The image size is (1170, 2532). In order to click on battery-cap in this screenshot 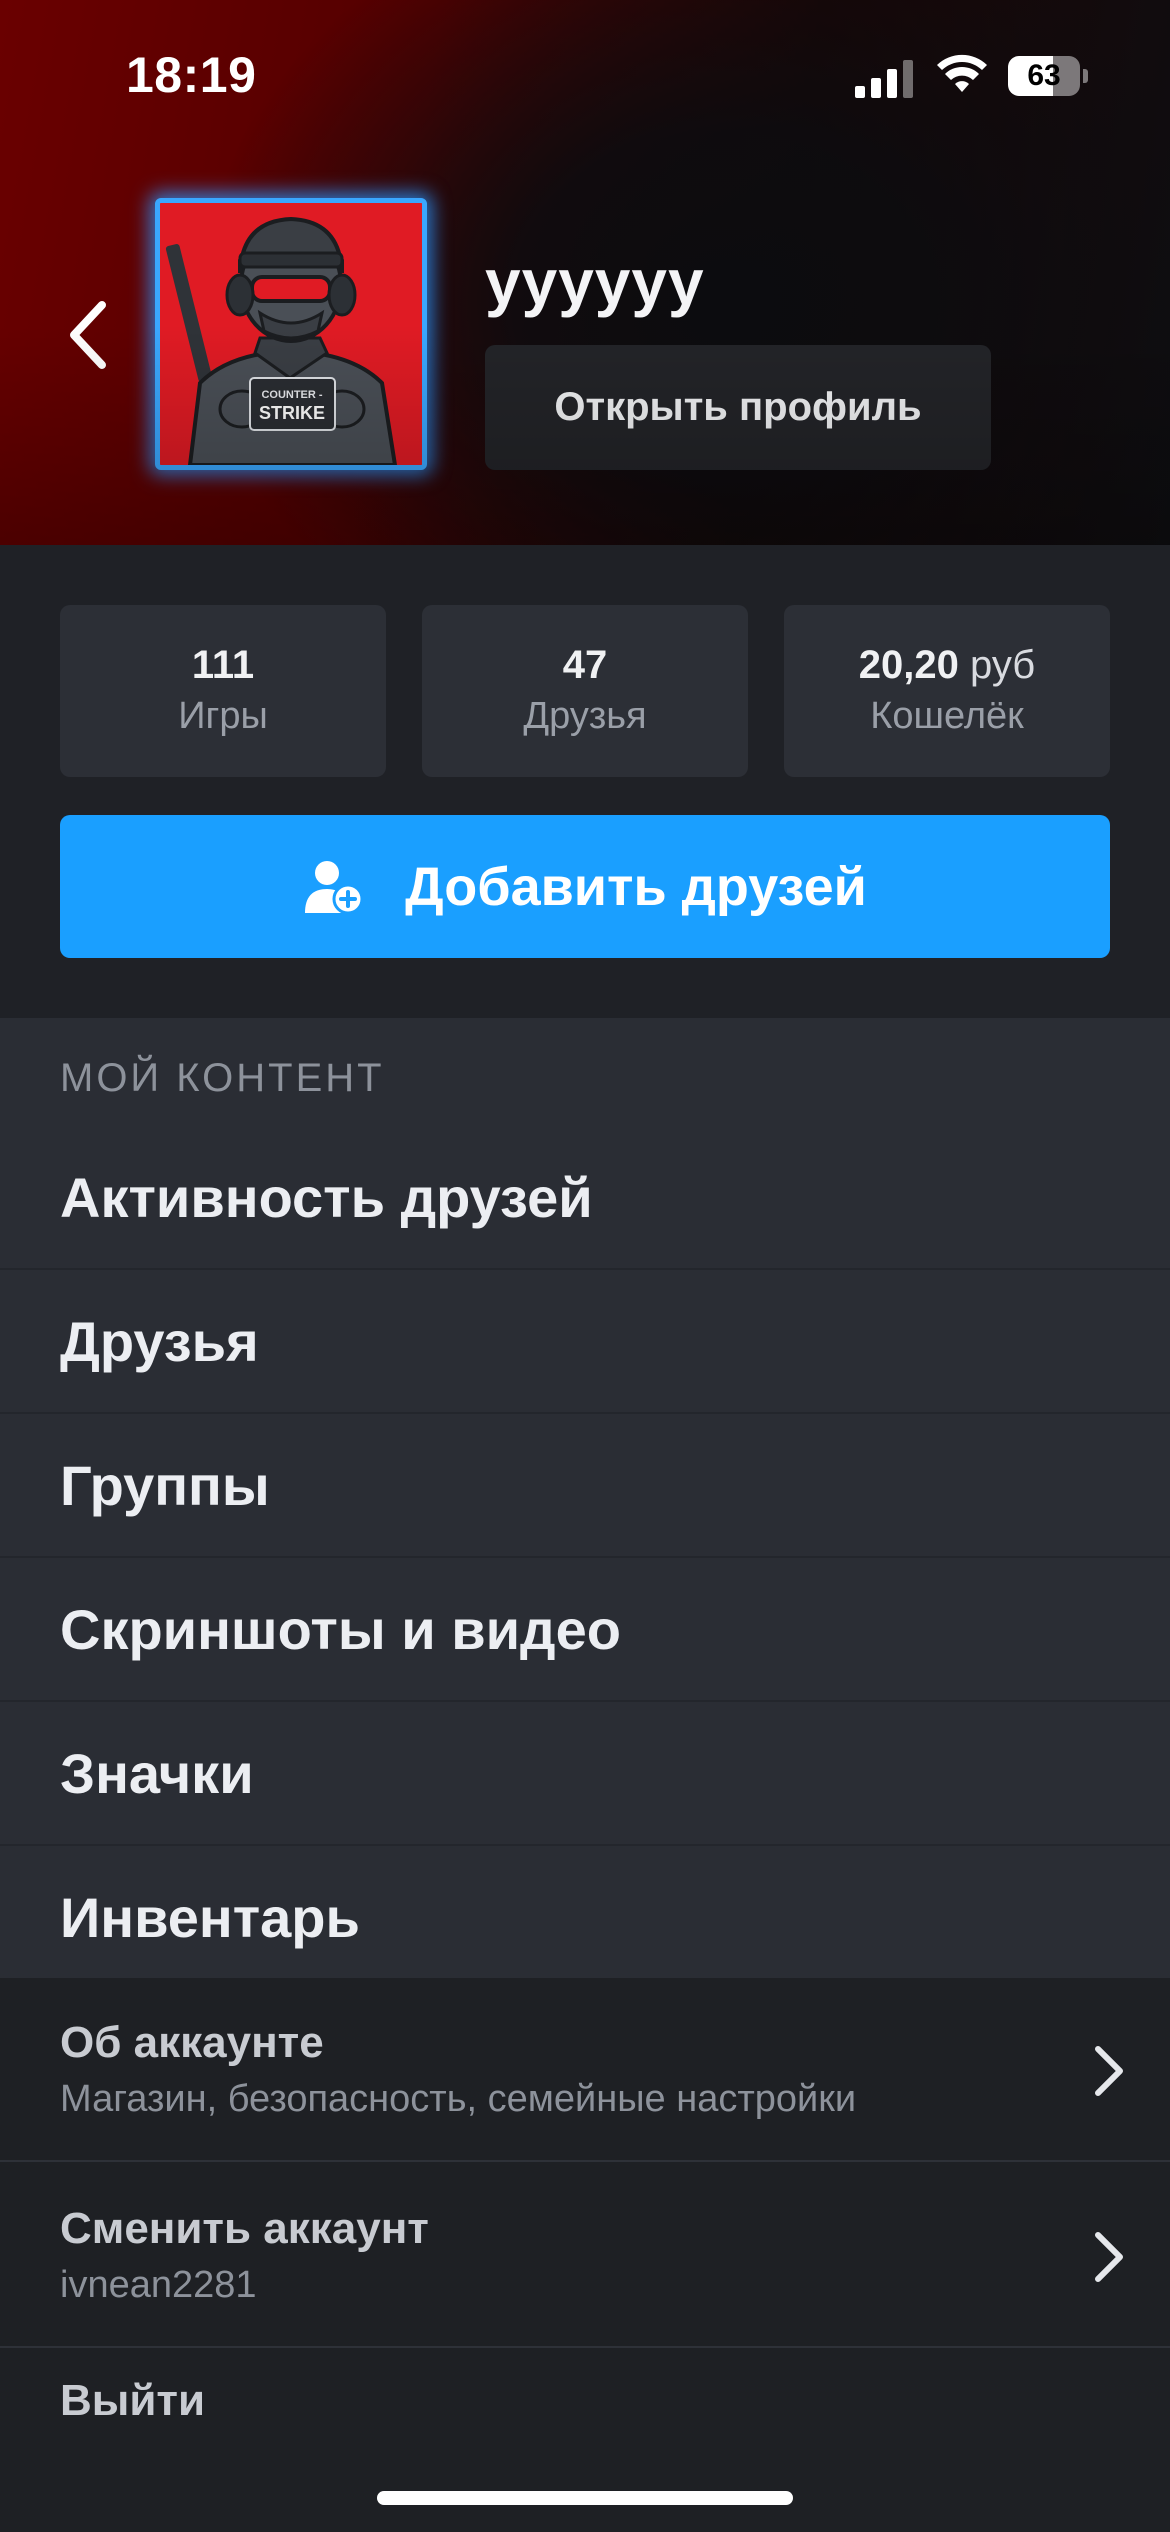, I will do `click(1085, 76)`.